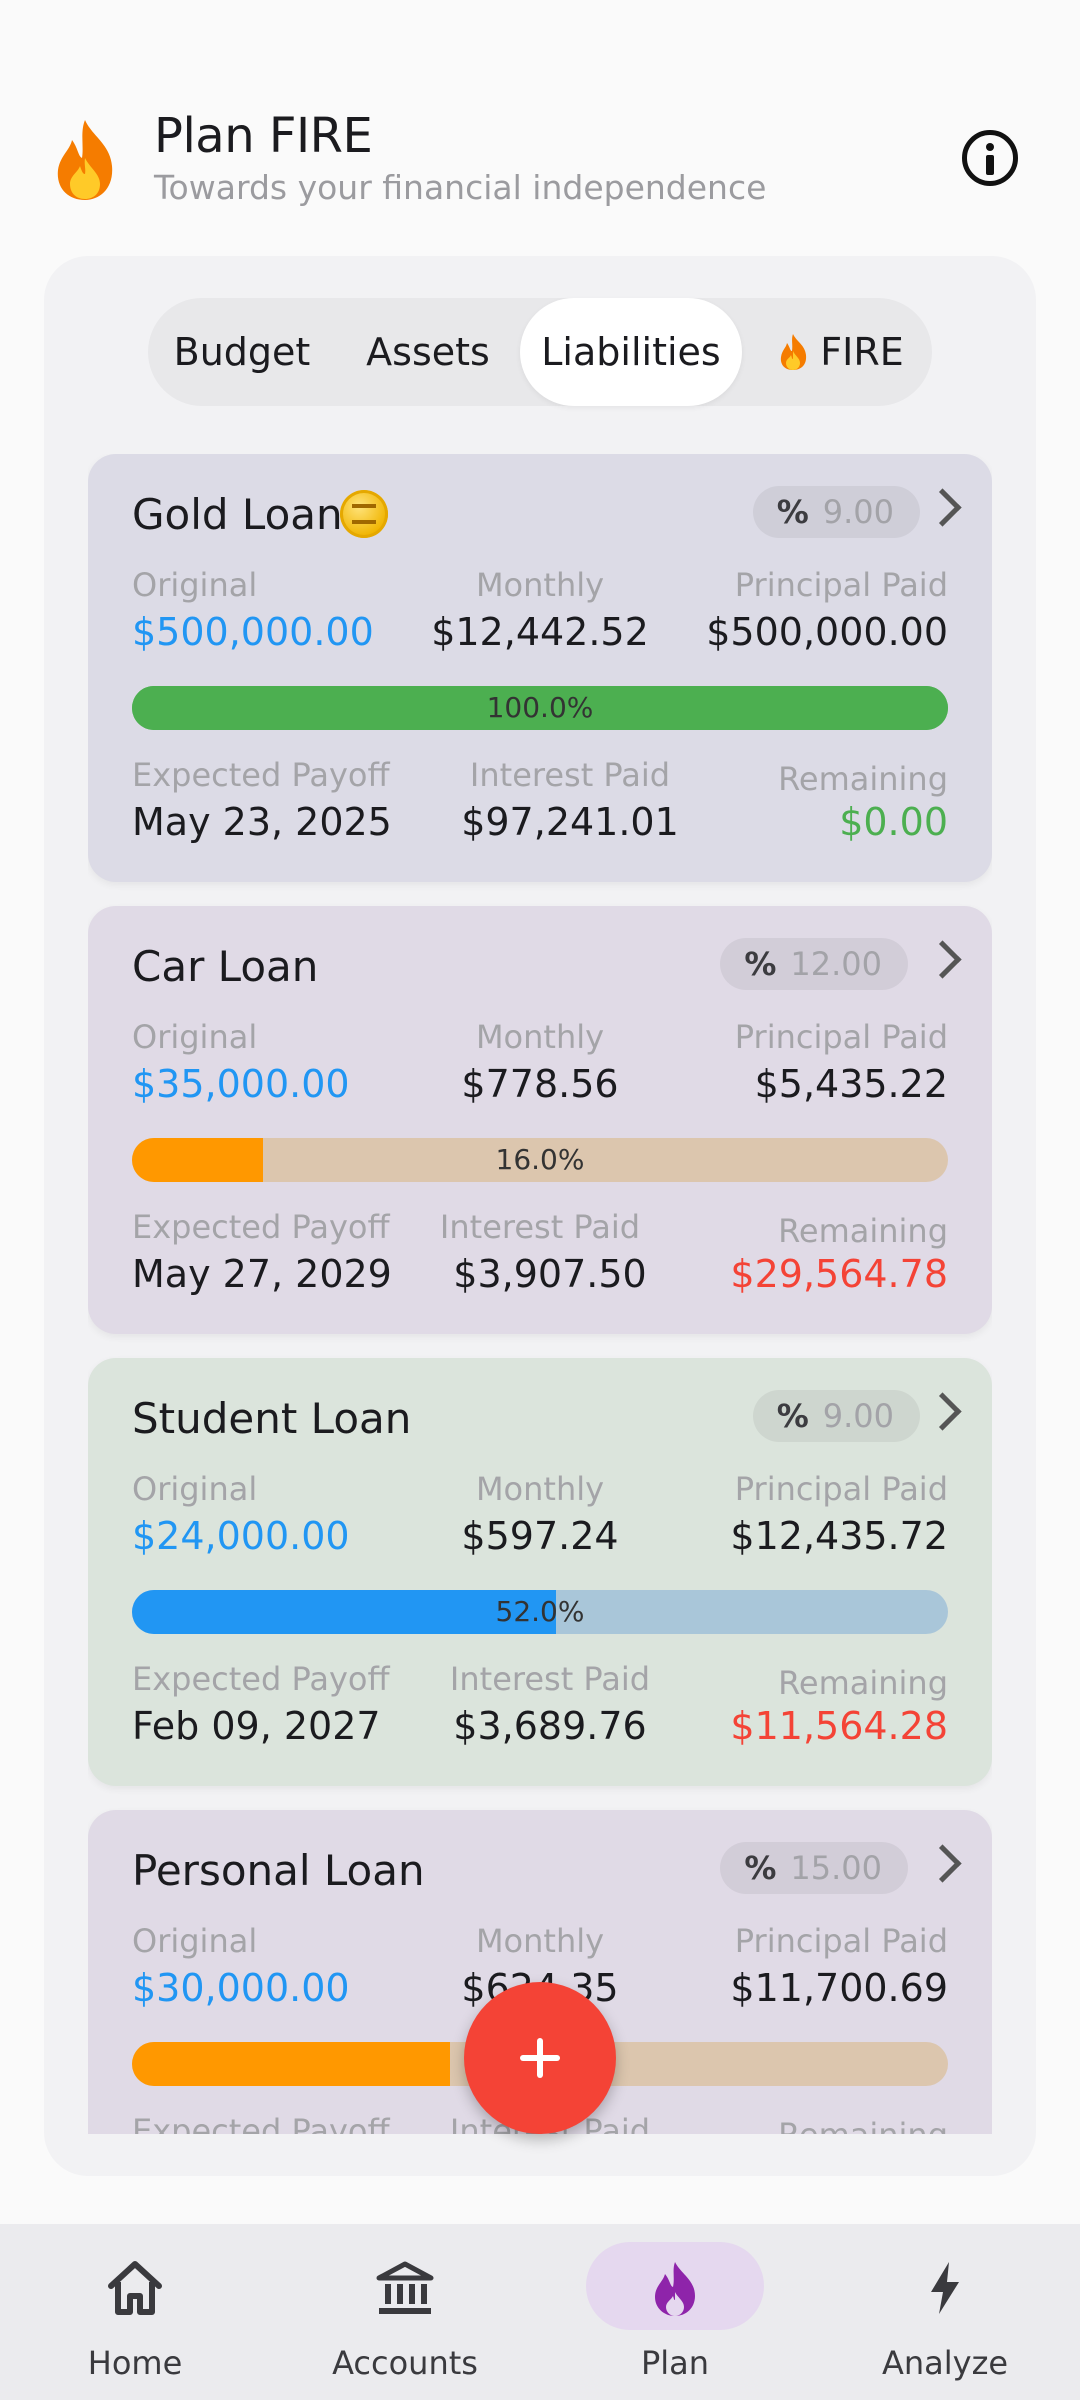 Image resolution: width=1080 pixels, height=2400 pixels. What do you see at coordinates (253, 632) in the screenshot?
I see `original-amount: $500,000.00` at bounding box center [253, 632].